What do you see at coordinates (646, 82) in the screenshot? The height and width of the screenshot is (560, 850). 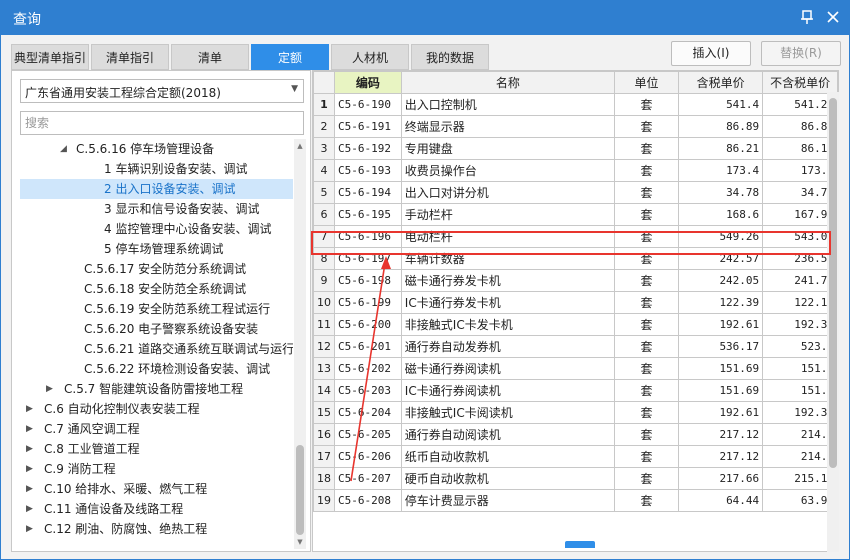 I see `header-unit: 单位` at bounding box center [646, 82].